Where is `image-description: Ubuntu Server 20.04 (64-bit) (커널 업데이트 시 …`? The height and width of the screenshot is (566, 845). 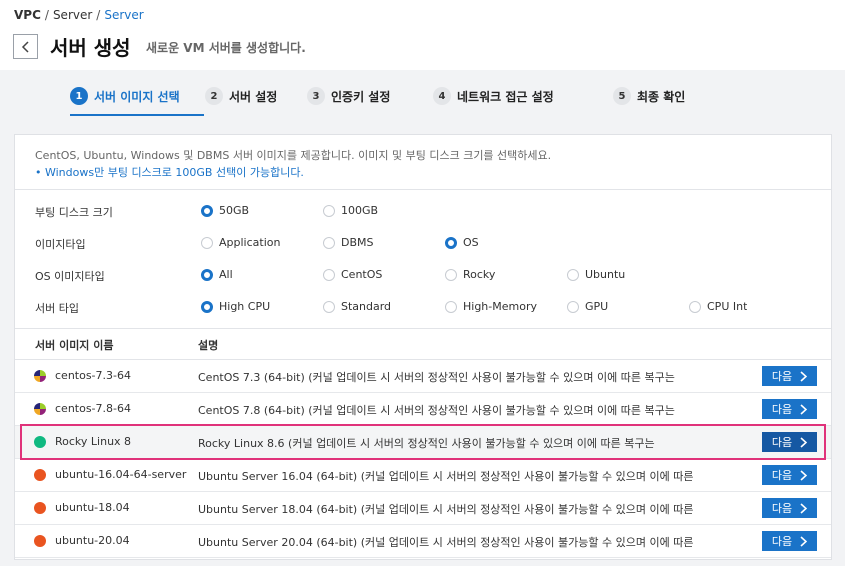
image-description: Ubuntu Server 20.04 (64-bit) (커널 업데이트 시 … is located at coordinates (446, 542).